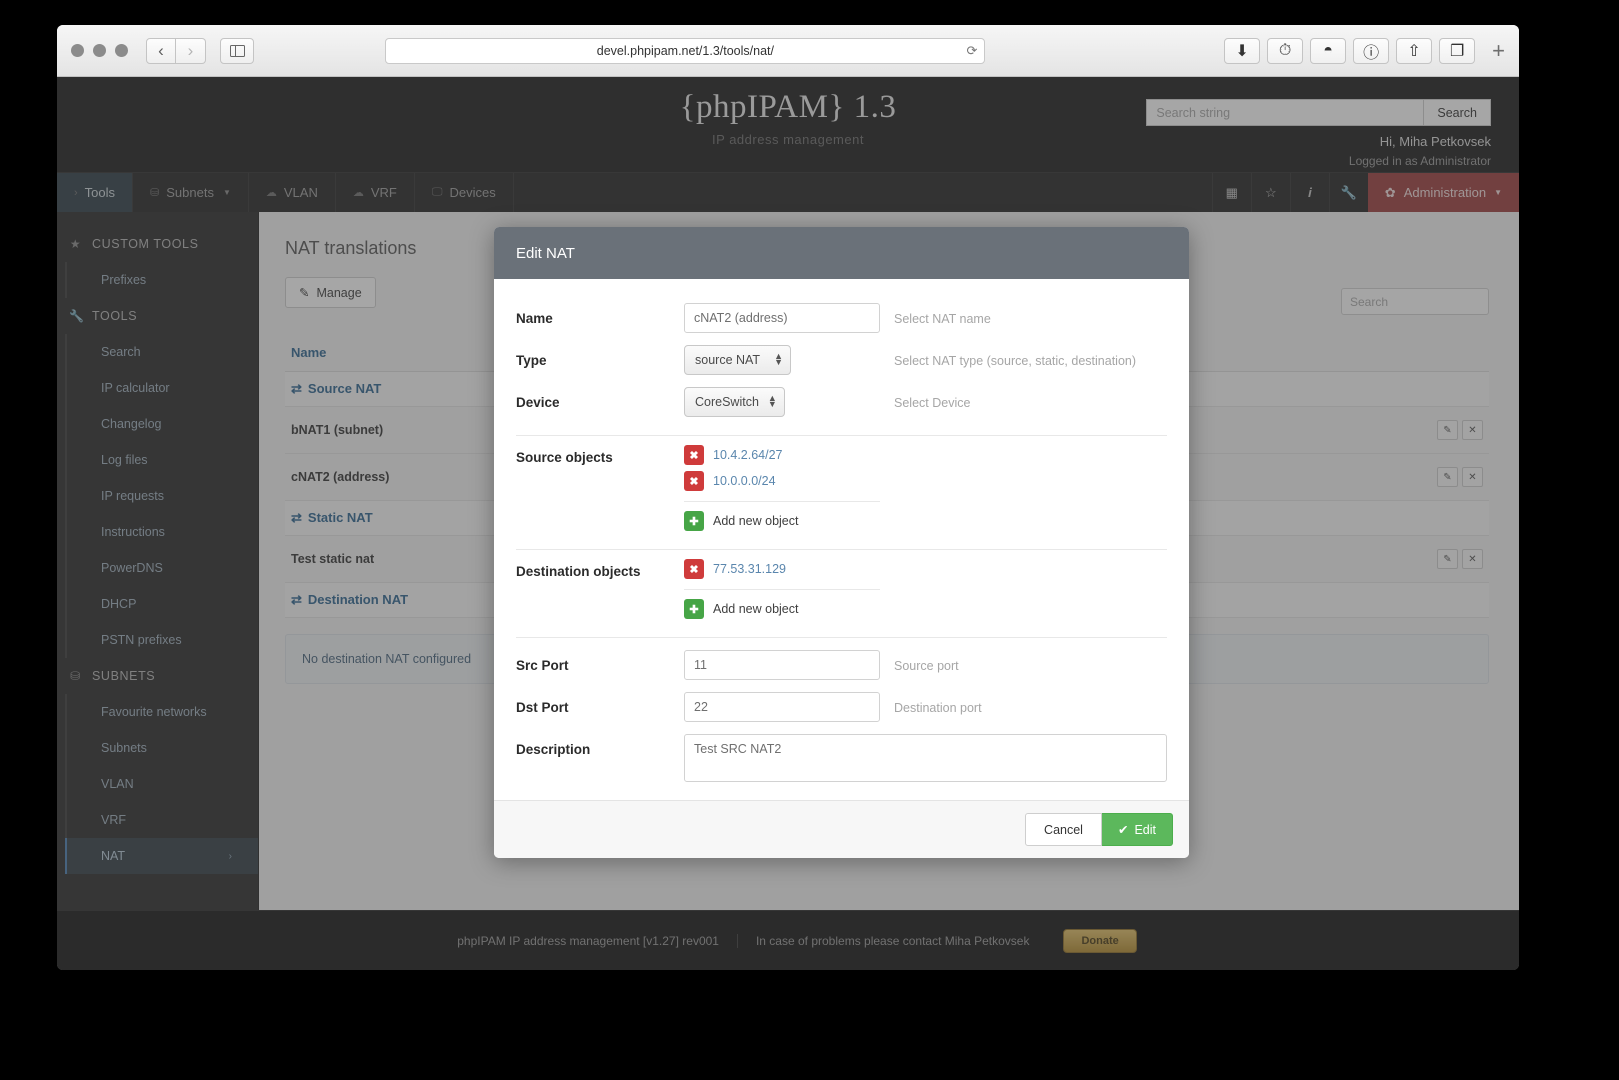  What do you see at coordinates (932, 403) in the screenshot?
I see `device-hint: Select Device` at bounding box center [932, 403].